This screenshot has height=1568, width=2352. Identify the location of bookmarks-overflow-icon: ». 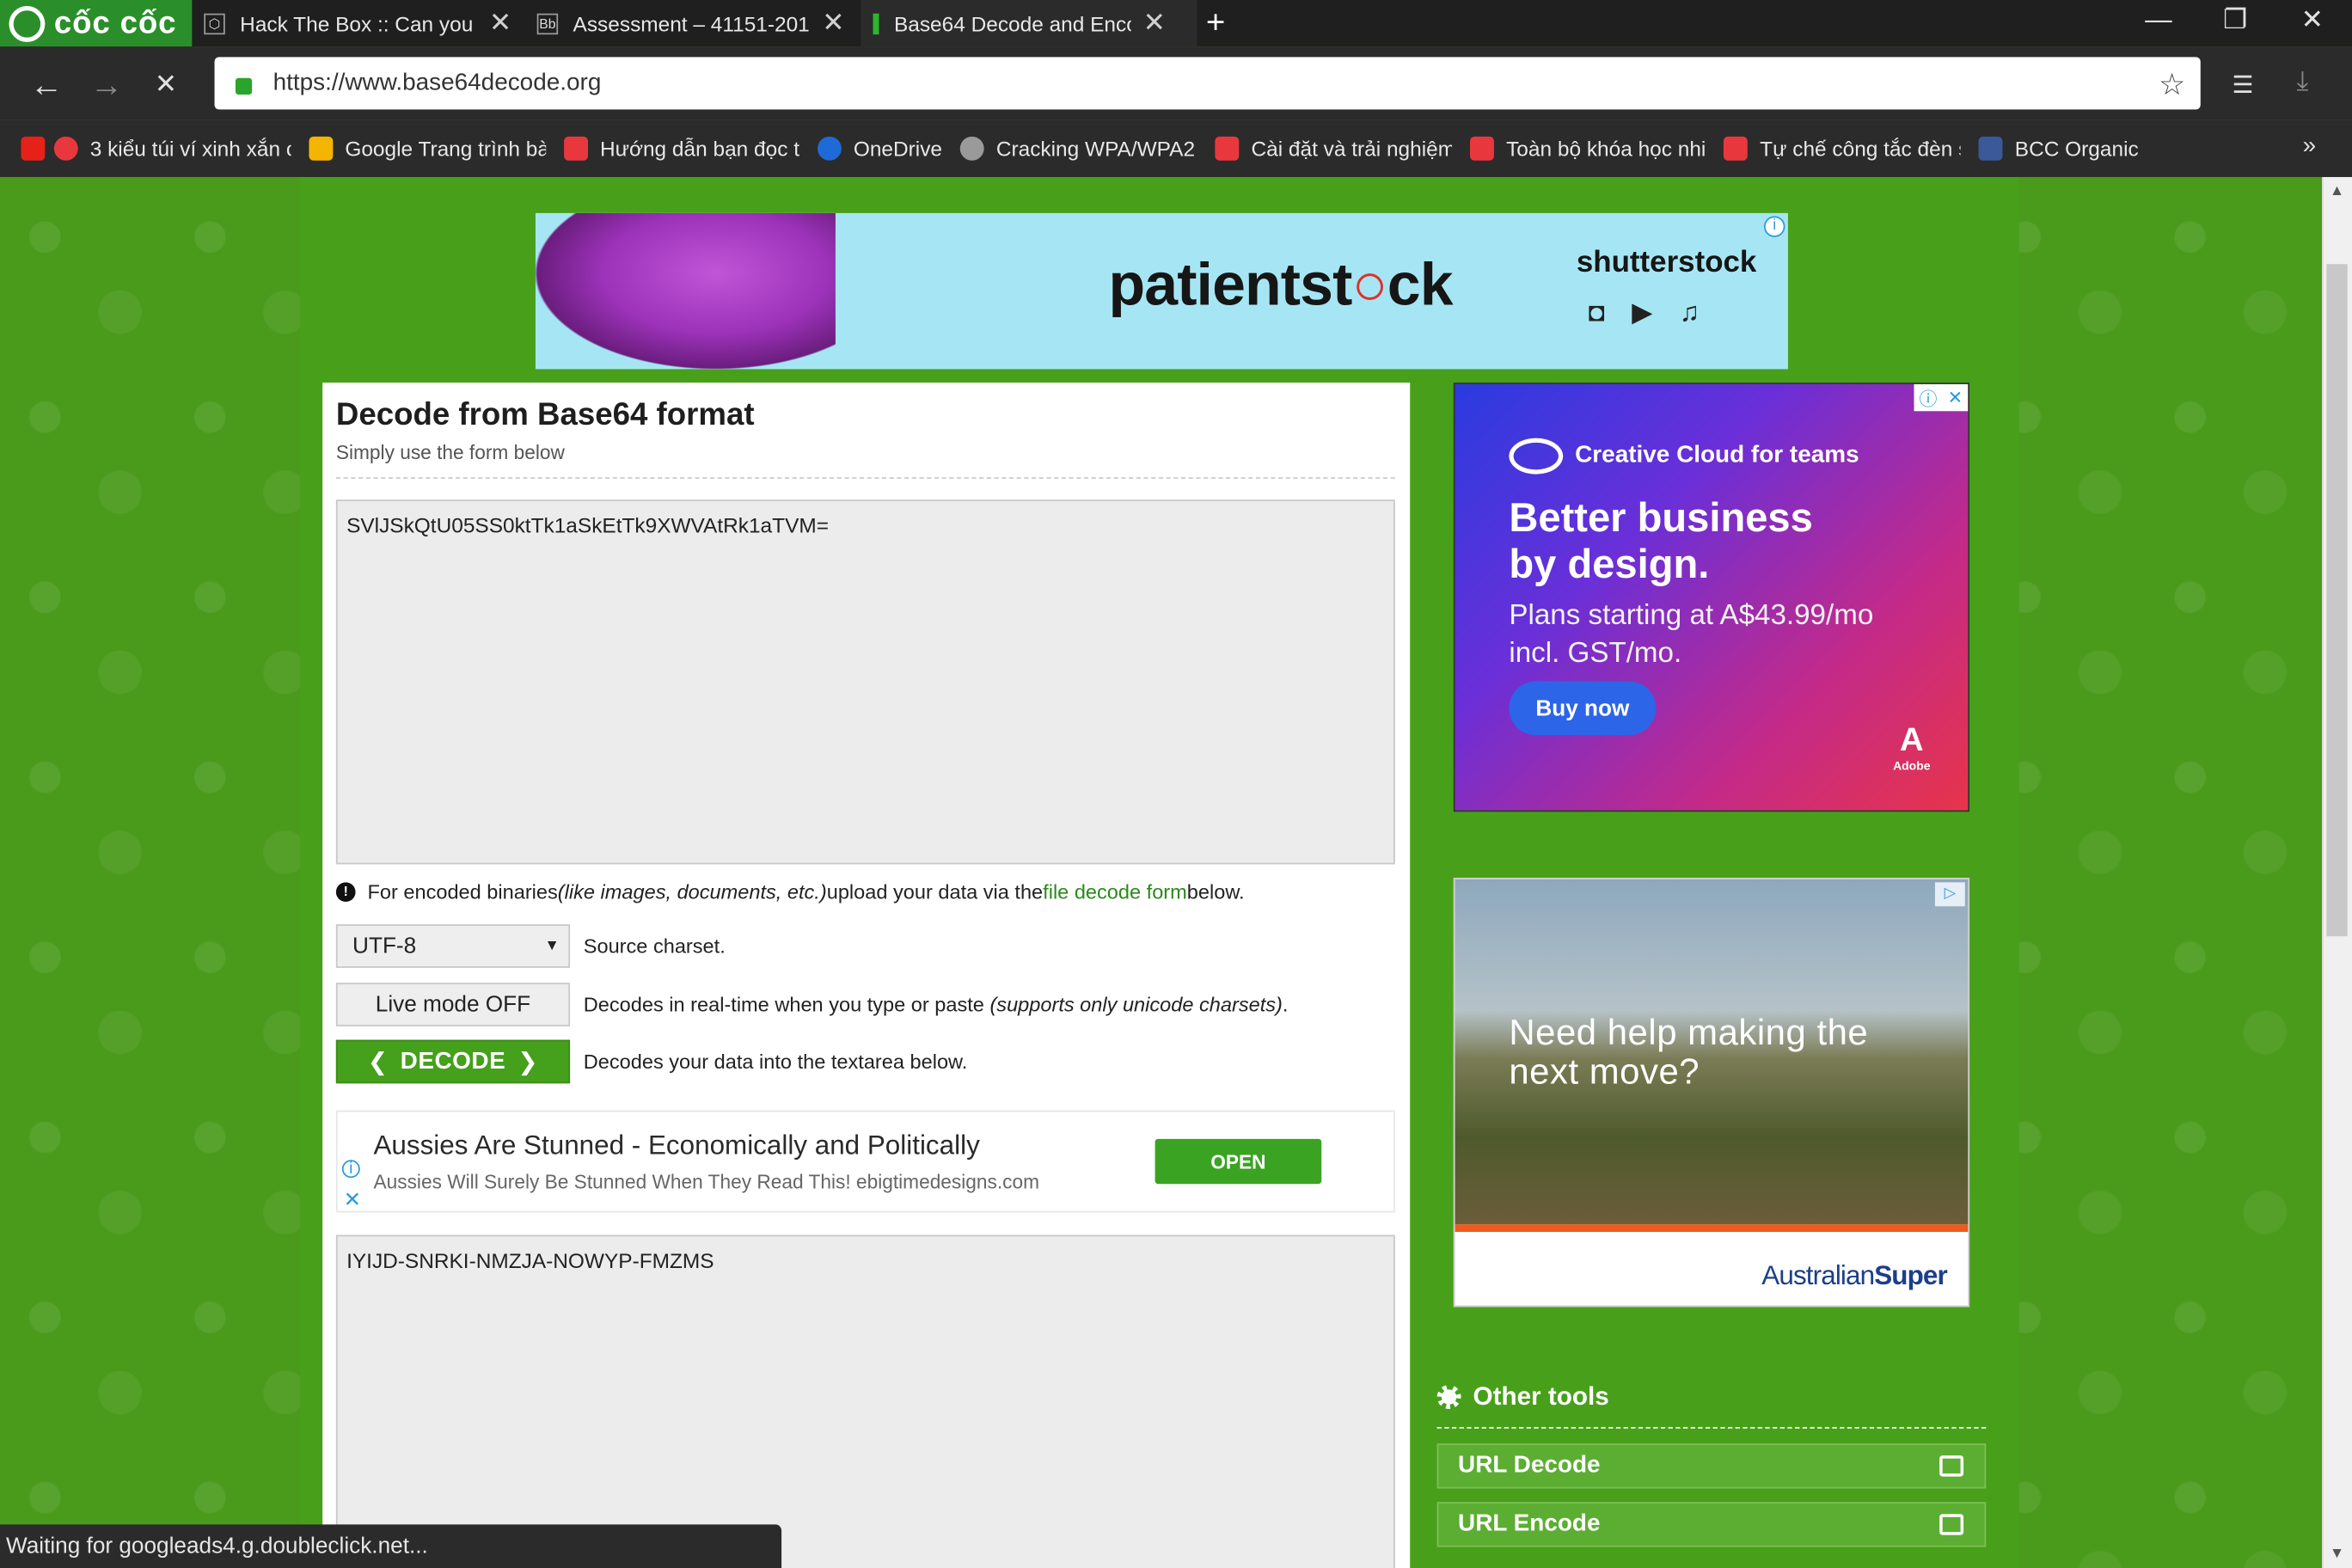
(2310, 146).